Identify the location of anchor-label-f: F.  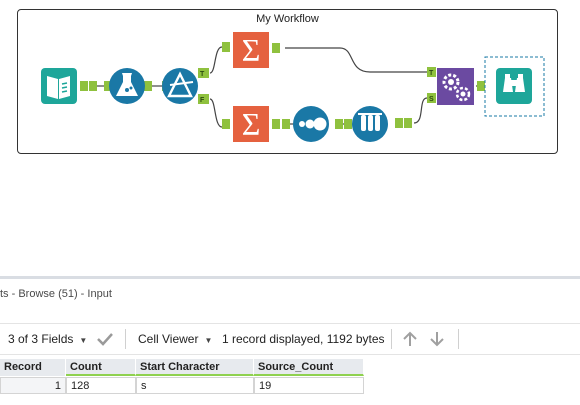
(202, 100).